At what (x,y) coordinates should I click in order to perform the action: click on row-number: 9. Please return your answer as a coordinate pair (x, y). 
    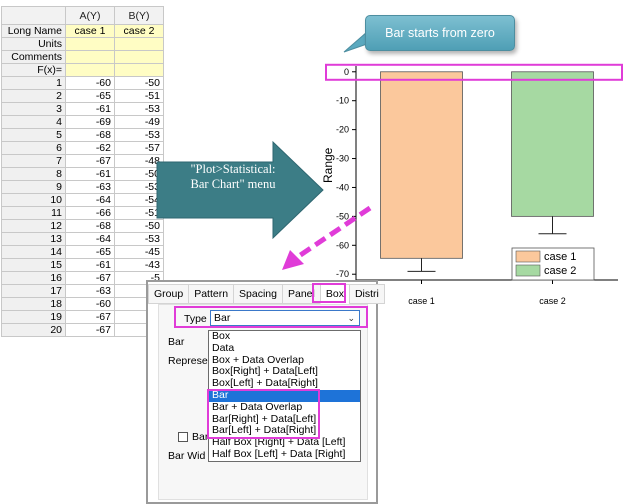
    Looking at the image, I should click on (33, 187).